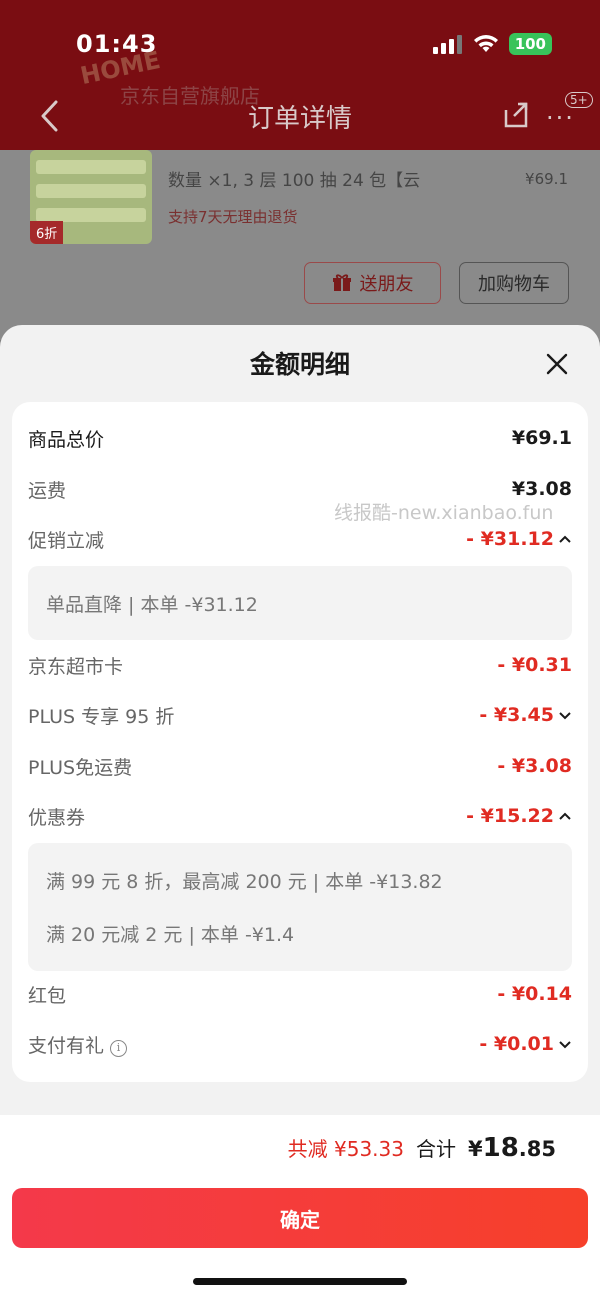 The width and height of the screenshot is (600, 1300). Describe the element at coordinates (244, 882) in the screenshot. I see `coupon-detail-line: 满 99 元 8 折，最高减 200 元 | 本单 -¥13.82` at that location.